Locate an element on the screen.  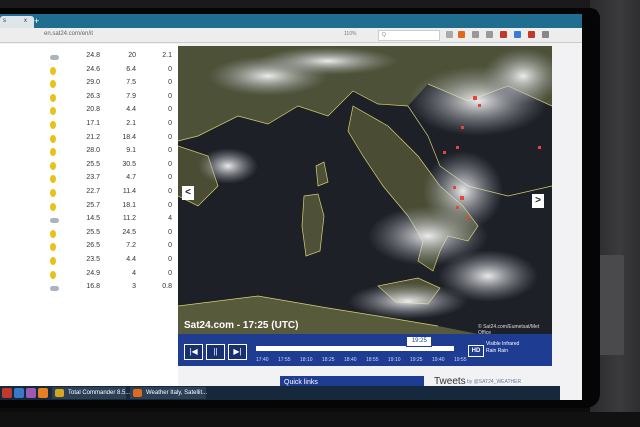
timeline-time-label: 19:10 is located at coordinates (394, 360).